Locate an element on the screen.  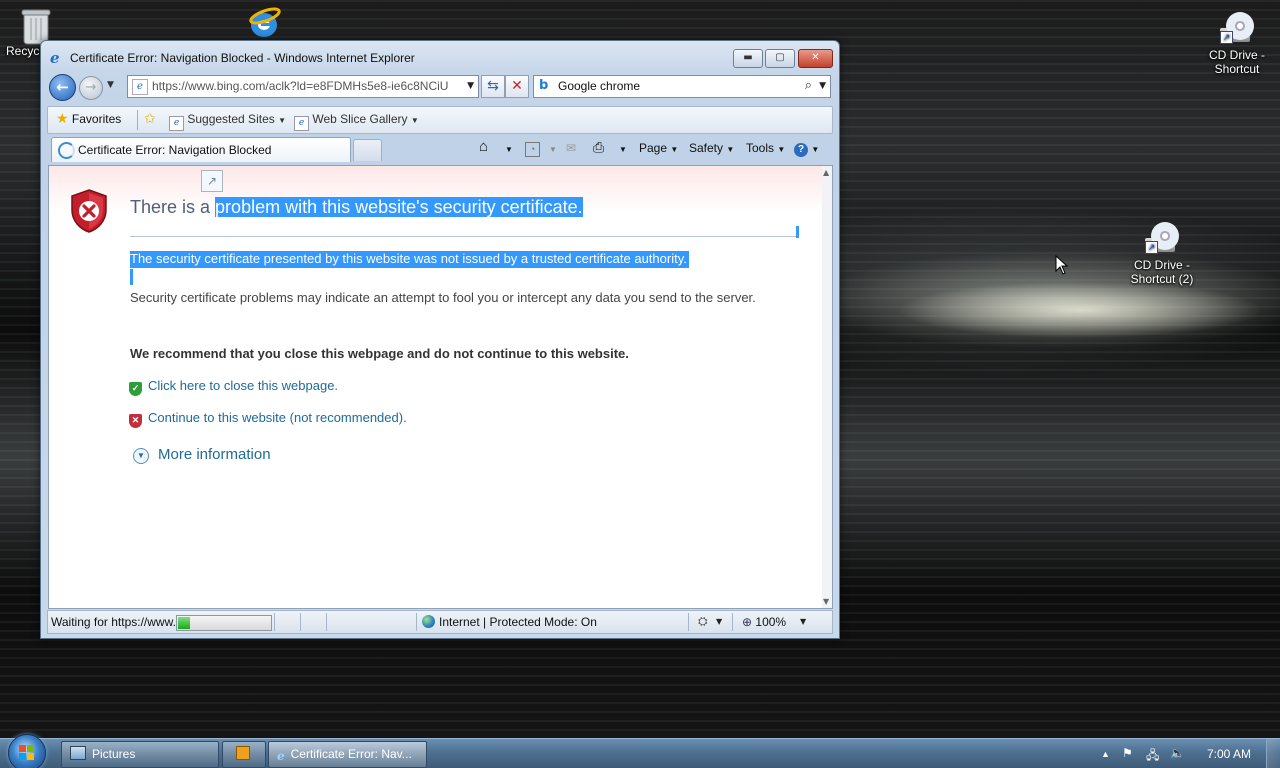
popup-blocker-dropdown-icon: ▼ is located at coordinates (719, 621).